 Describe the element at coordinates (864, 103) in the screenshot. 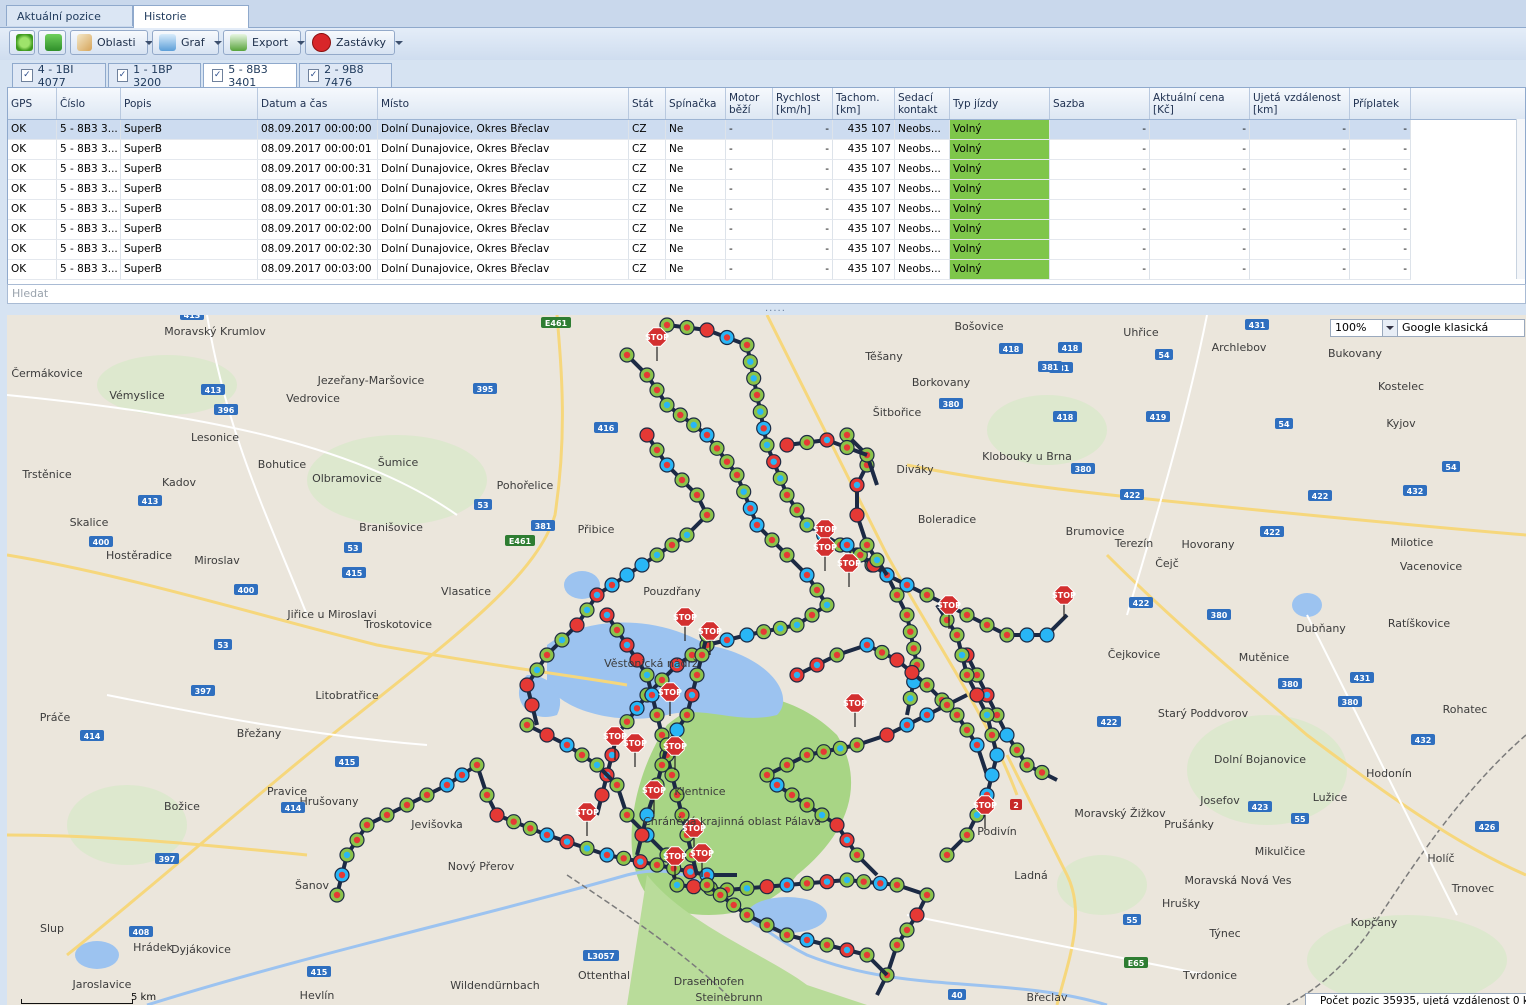

I see `column-header: Tachom. [km]` at that location.